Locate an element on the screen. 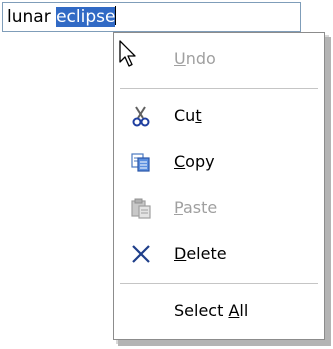  text-input: lunar eclipse is located at coordinates (151, 17).